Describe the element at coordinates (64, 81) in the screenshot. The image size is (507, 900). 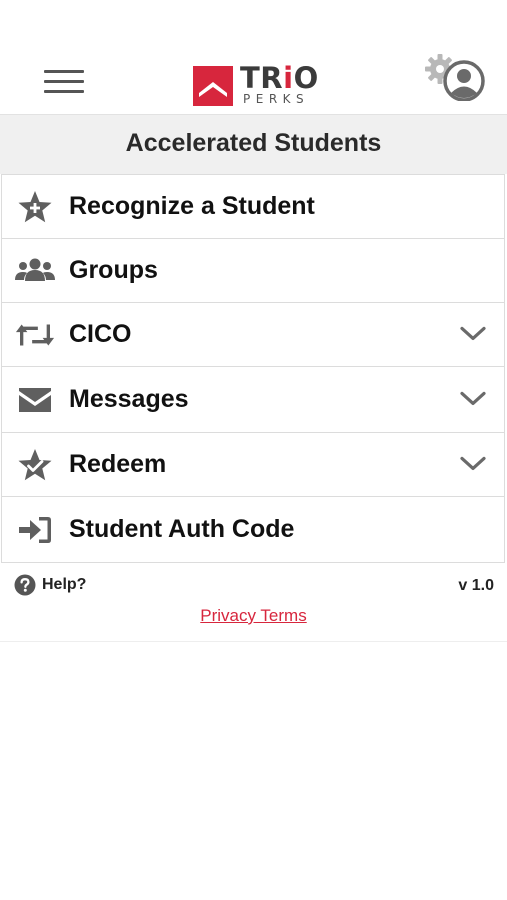
I see `hamburger-icon` at that location.